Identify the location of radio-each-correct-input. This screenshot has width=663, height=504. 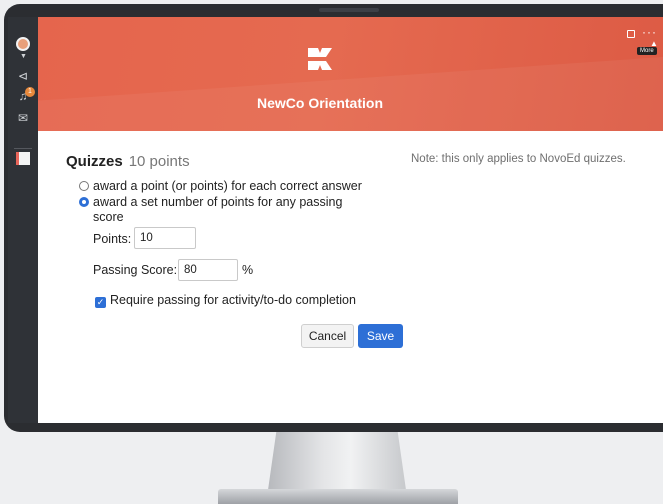
(84, 186).